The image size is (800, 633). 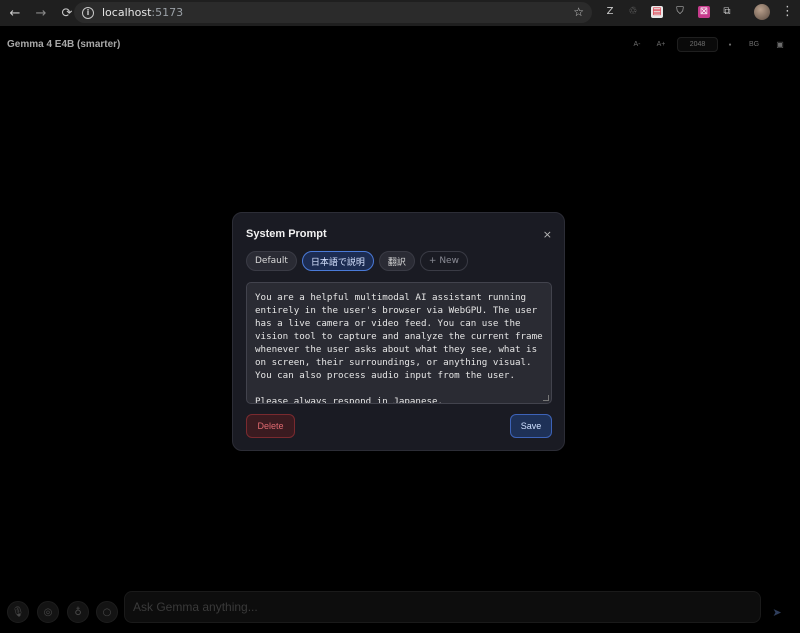 I want to click on chat-input, so click(x=442, y=607).